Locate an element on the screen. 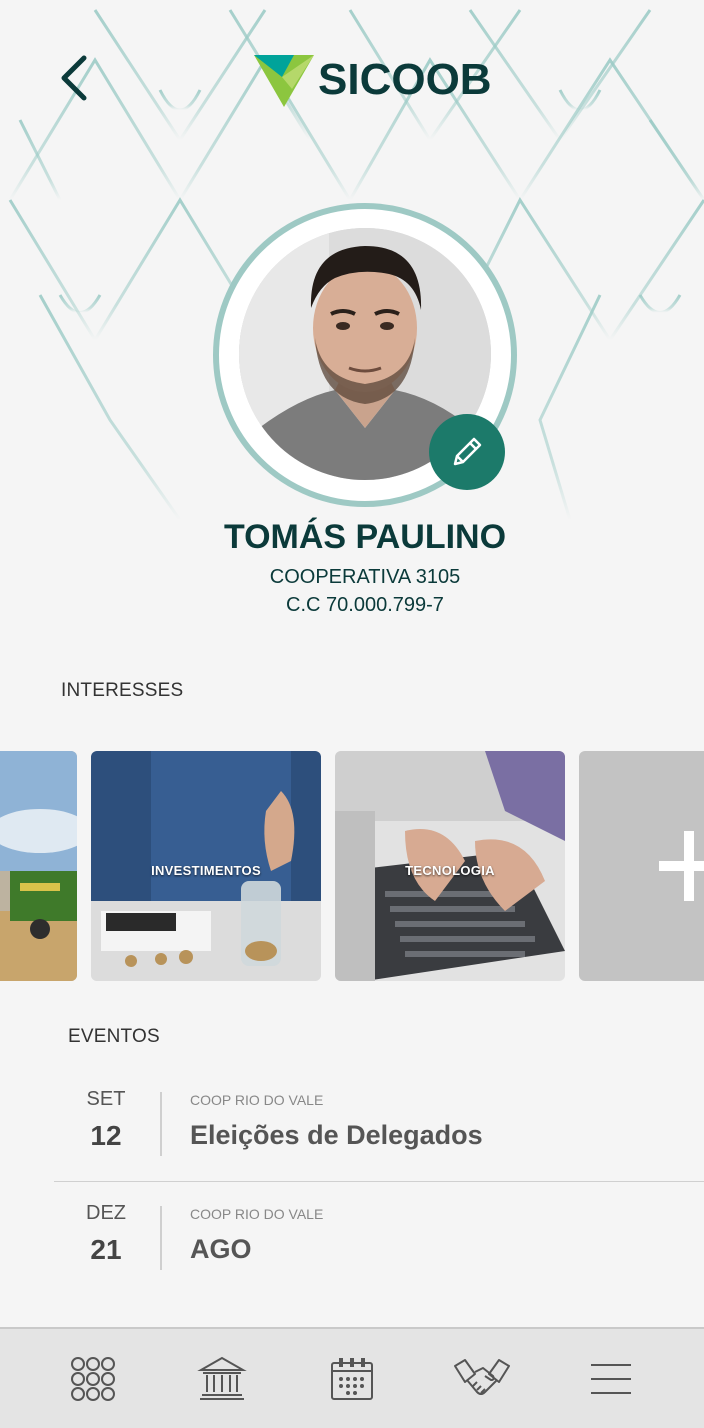 This screenshot has width=704, height=1428. menu-icon is located at coordinates (611, 1378).